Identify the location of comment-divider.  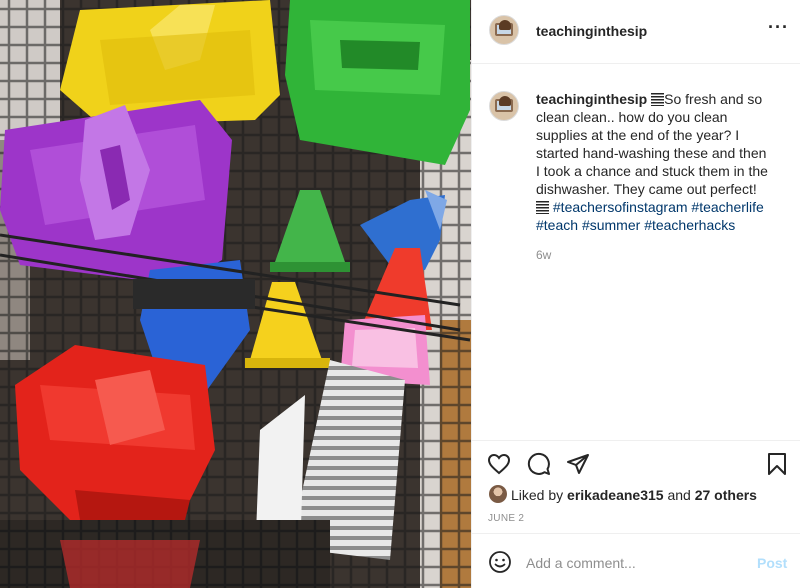
(636, 533).